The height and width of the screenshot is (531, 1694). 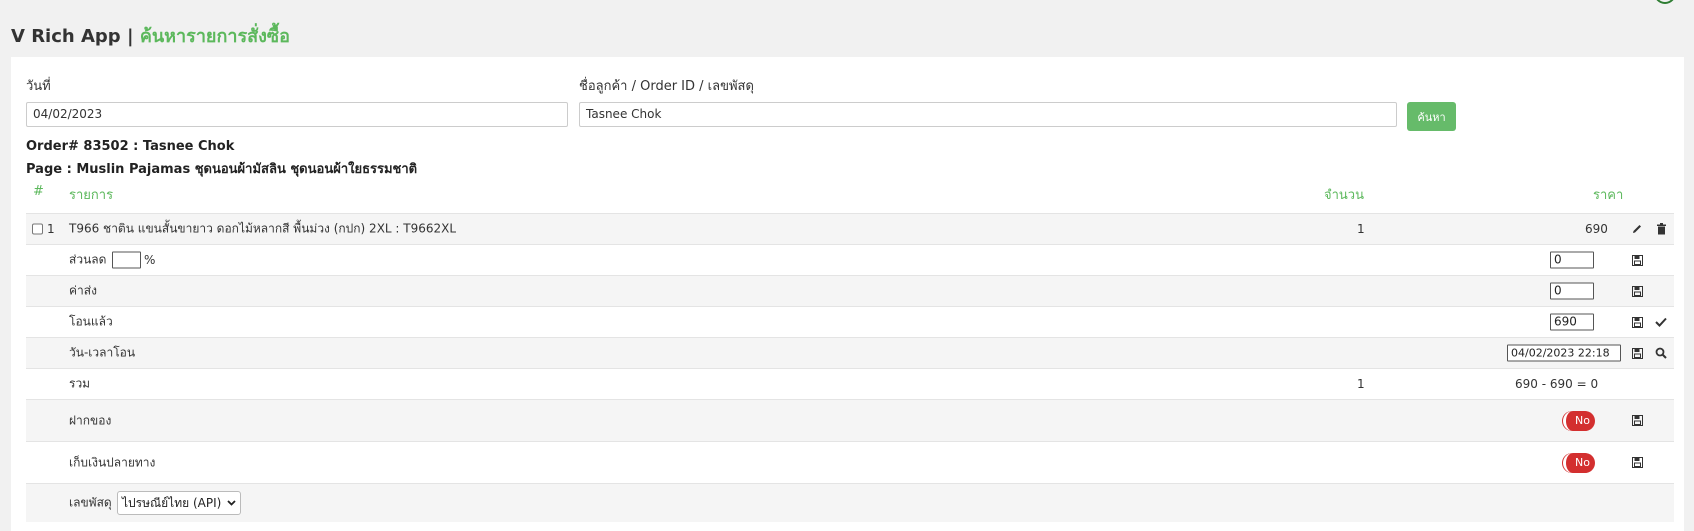 I want to click on table-row-paid: โอนแล้ว 690, so click(x=850, y=321).